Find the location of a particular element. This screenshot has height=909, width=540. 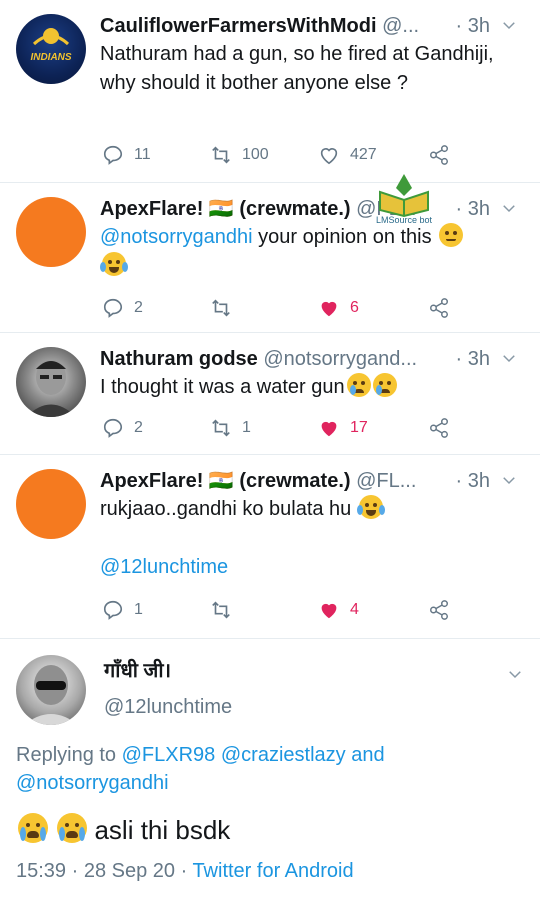

display-name: Nathuram godse is located at coordinates (179, 359).